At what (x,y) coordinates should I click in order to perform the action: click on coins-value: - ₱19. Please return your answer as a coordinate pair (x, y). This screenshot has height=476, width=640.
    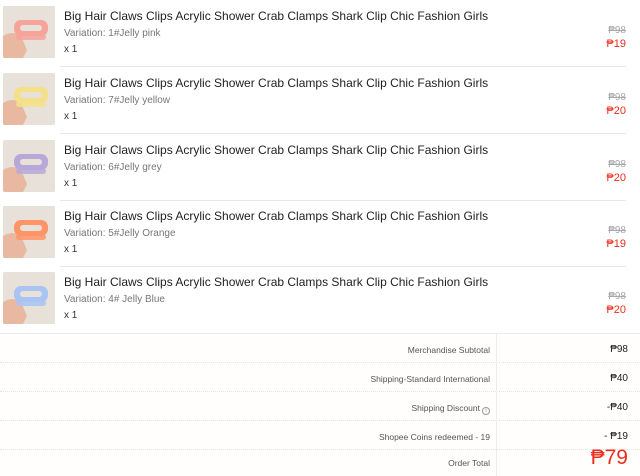
    Looking at the image, I should click on (616, 436).